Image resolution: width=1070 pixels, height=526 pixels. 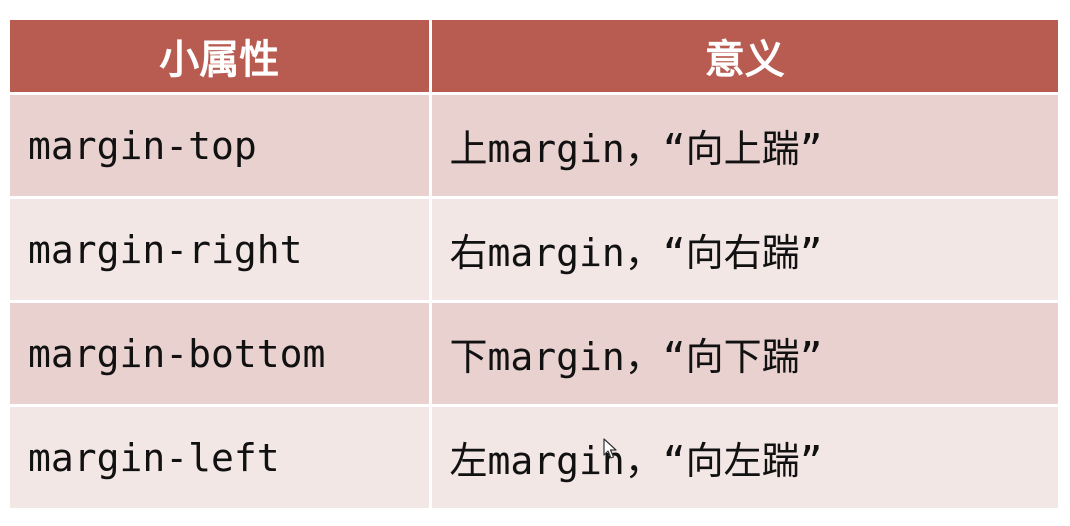 I want to click on property-cell: margin-top, so click(x=221, y=146).